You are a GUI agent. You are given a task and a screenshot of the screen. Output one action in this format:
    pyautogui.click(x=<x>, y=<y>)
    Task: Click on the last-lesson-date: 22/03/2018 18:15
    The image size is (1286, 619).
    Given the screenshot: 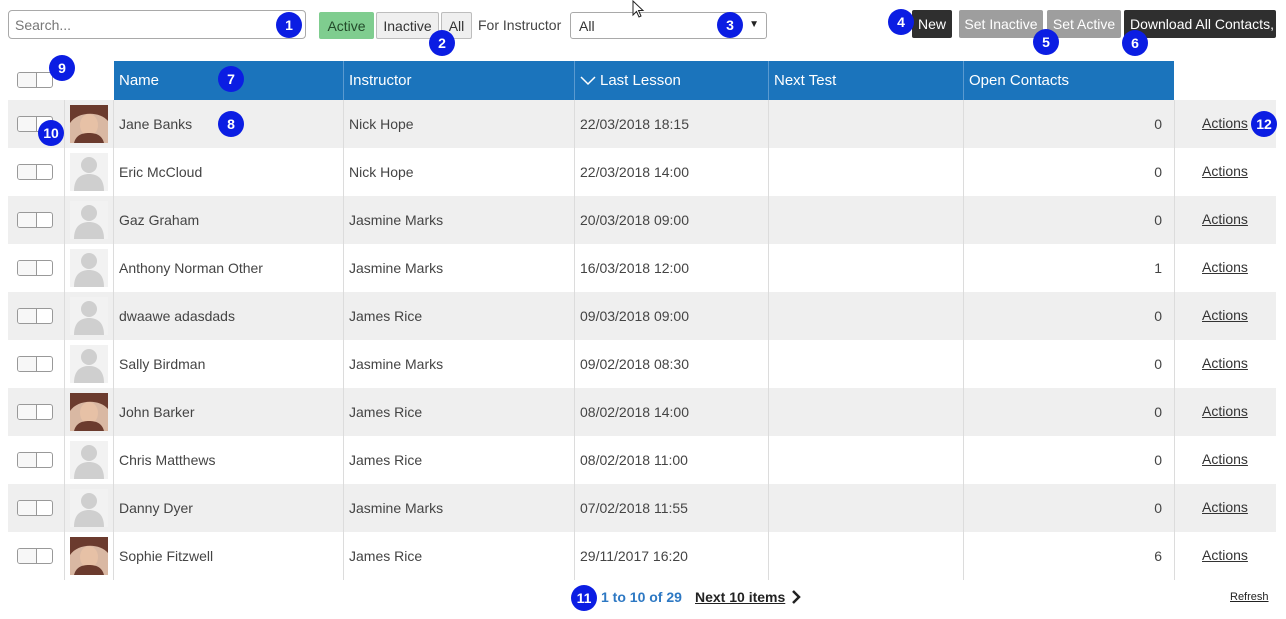 What is the action you would take?
    pyautogui.click(x=634, y=124)
    